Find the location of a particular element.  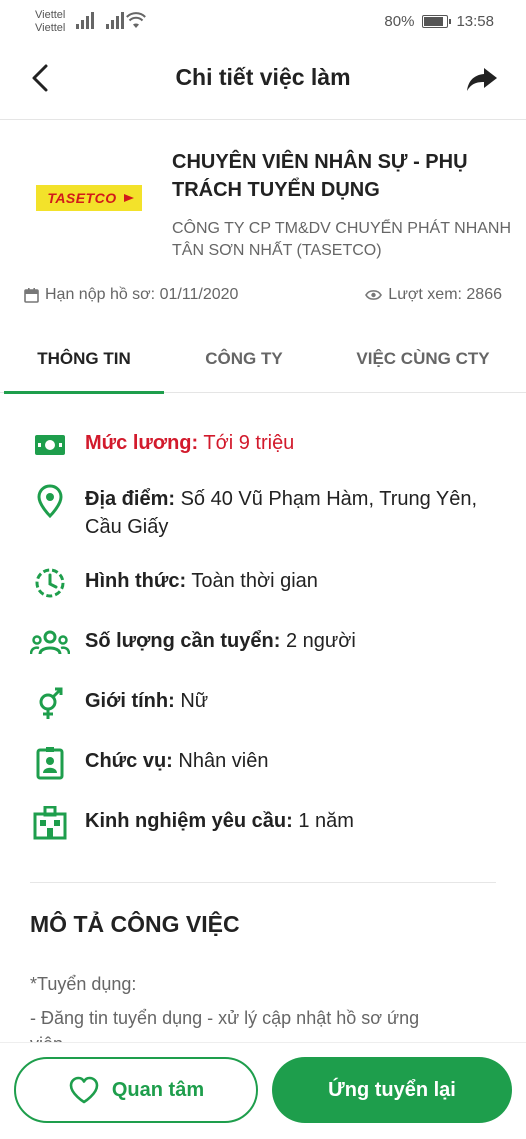

signal-icon is located at coordinates (85, 20).